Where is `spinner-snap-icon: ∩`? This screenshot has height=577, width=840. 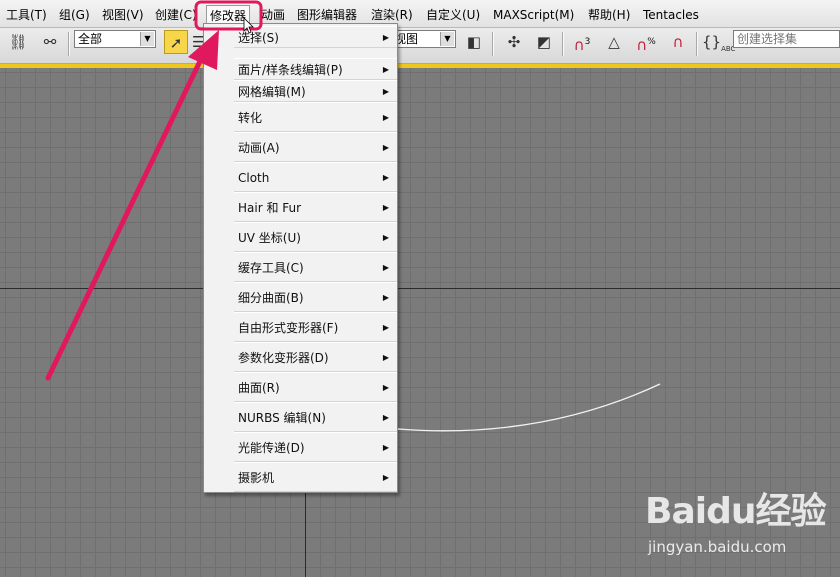
spinner-snap-icon: ∩ is located at coordinates (678, 42).